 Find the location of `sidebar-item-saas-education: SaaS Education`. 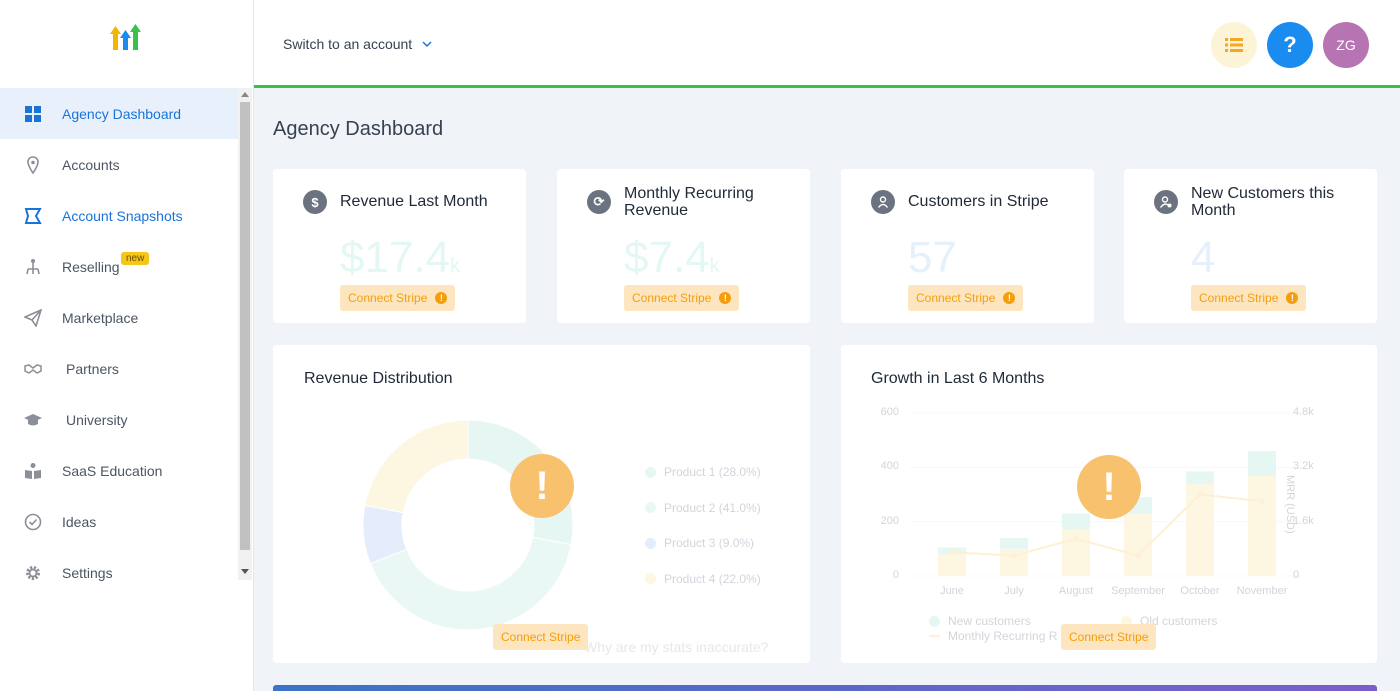

sidebar-item-saas-education: SaaS Education is located at coordinates (119, 470).